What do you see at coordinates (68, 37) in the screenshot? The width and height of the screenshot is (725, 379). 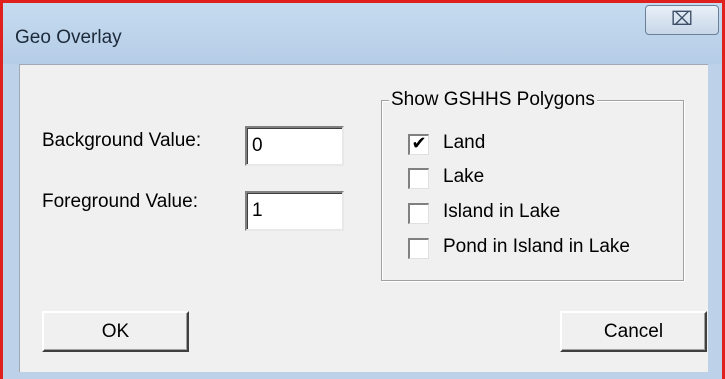 I see `window-title: Geo Overlay` at bounding box center [68, 37].